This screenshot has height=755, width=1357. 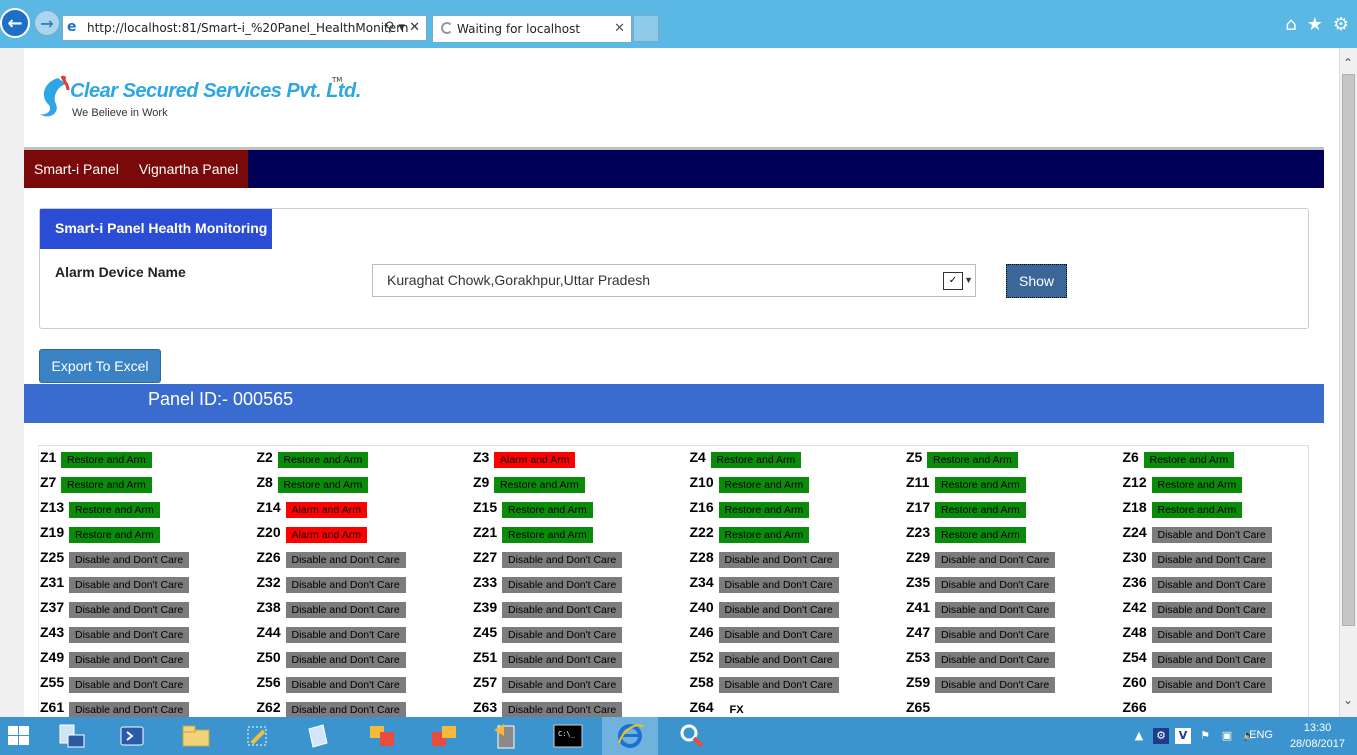 I want to click on zone-cell: Z4 Restore and Arm, so click(x=798, y=458).